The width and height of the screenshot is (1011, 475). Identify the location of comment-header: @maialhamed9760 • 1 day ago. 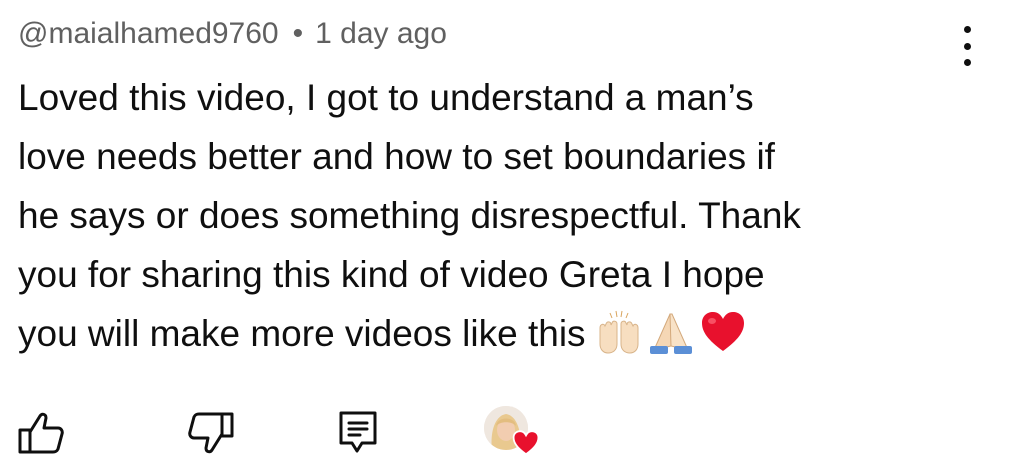
(232, 34).